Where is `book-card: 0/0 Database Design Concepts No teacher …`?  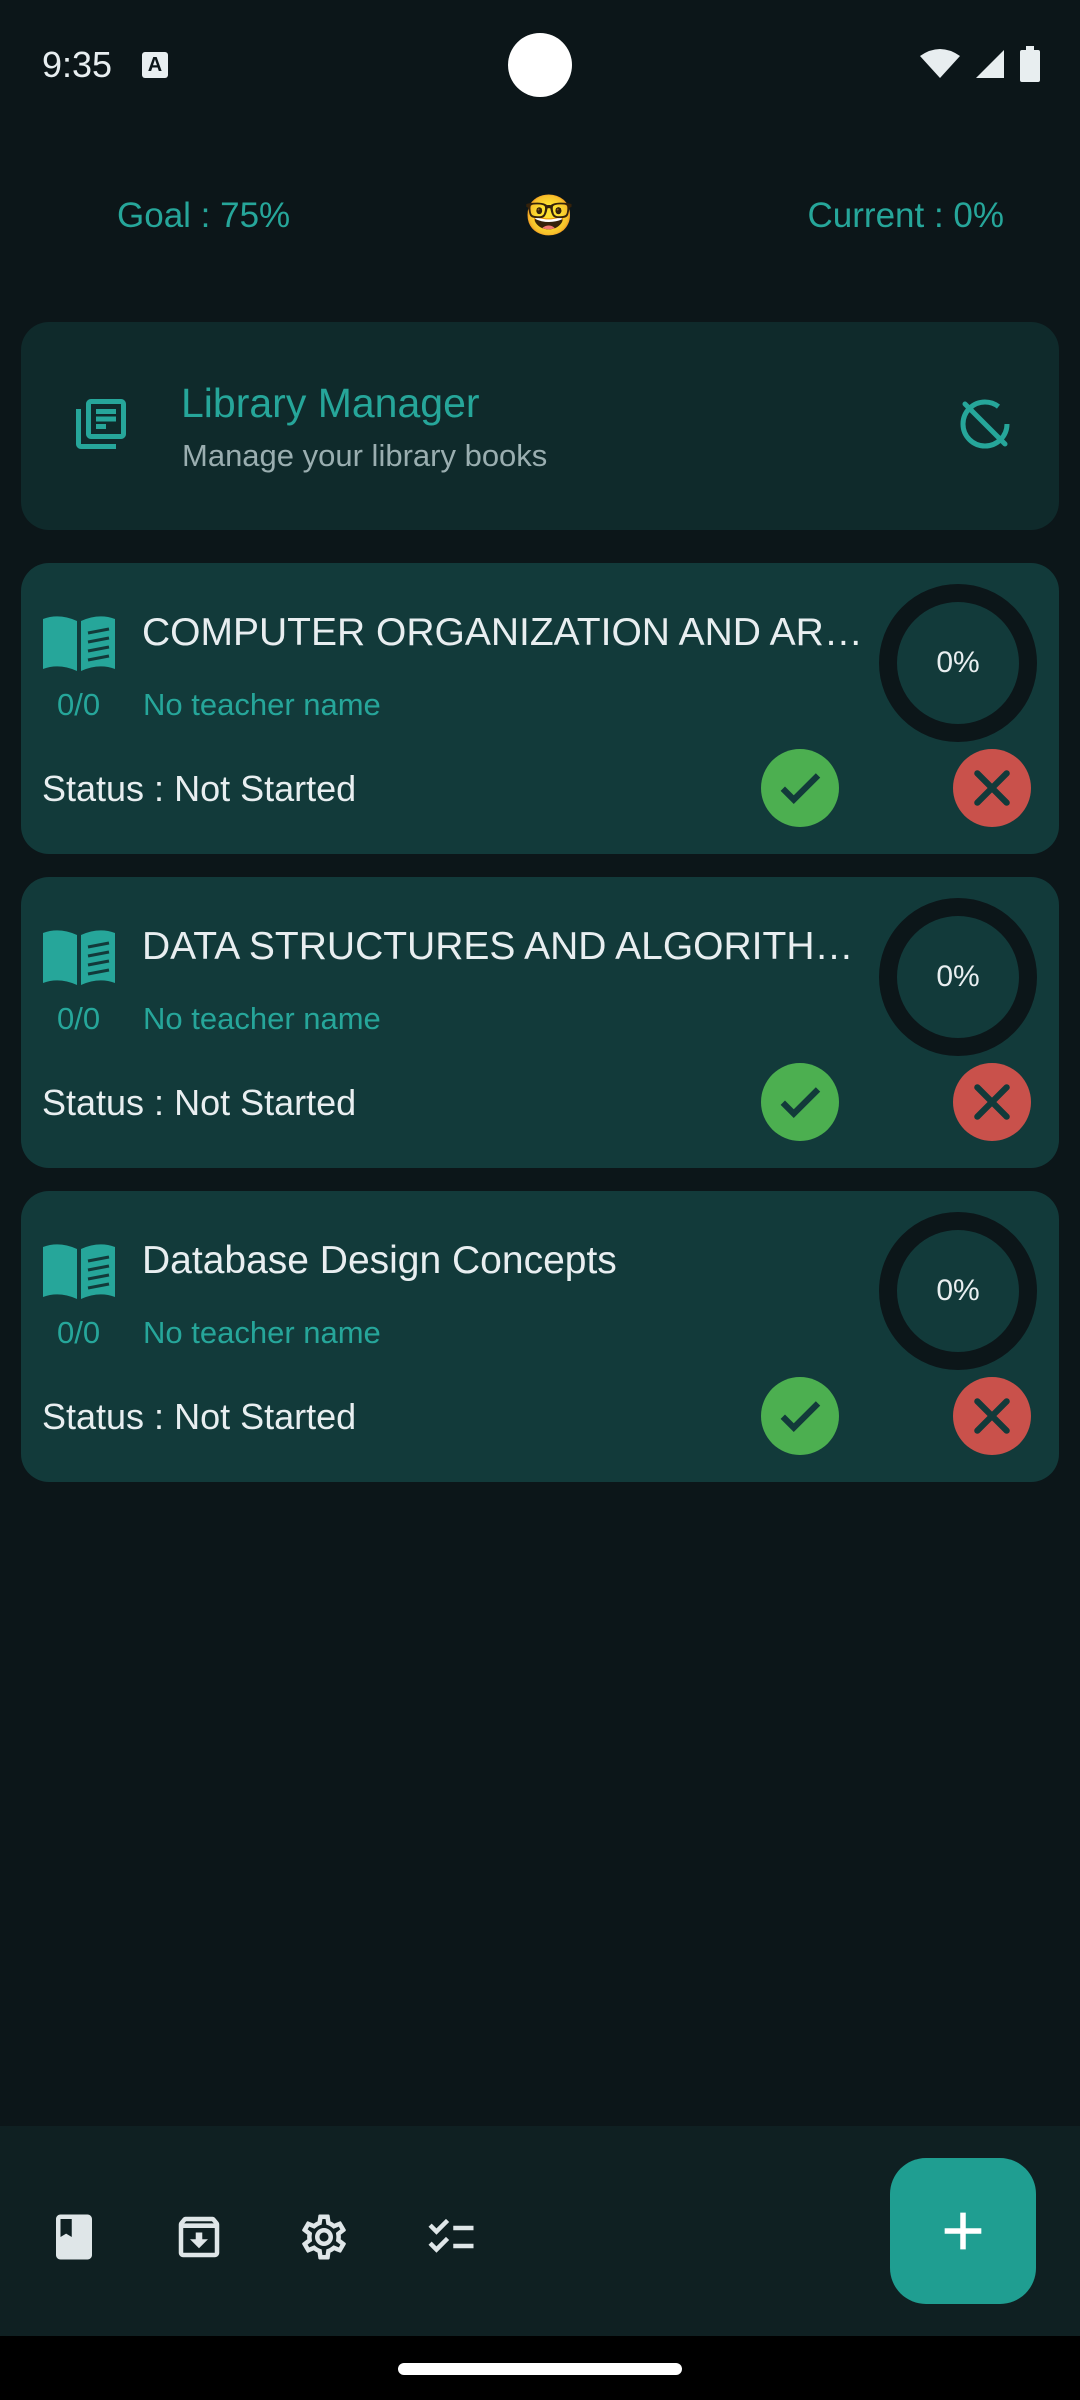
book-card: 0/0 Database Design Concepts No teacher … is located at coordinates (540, 1336).